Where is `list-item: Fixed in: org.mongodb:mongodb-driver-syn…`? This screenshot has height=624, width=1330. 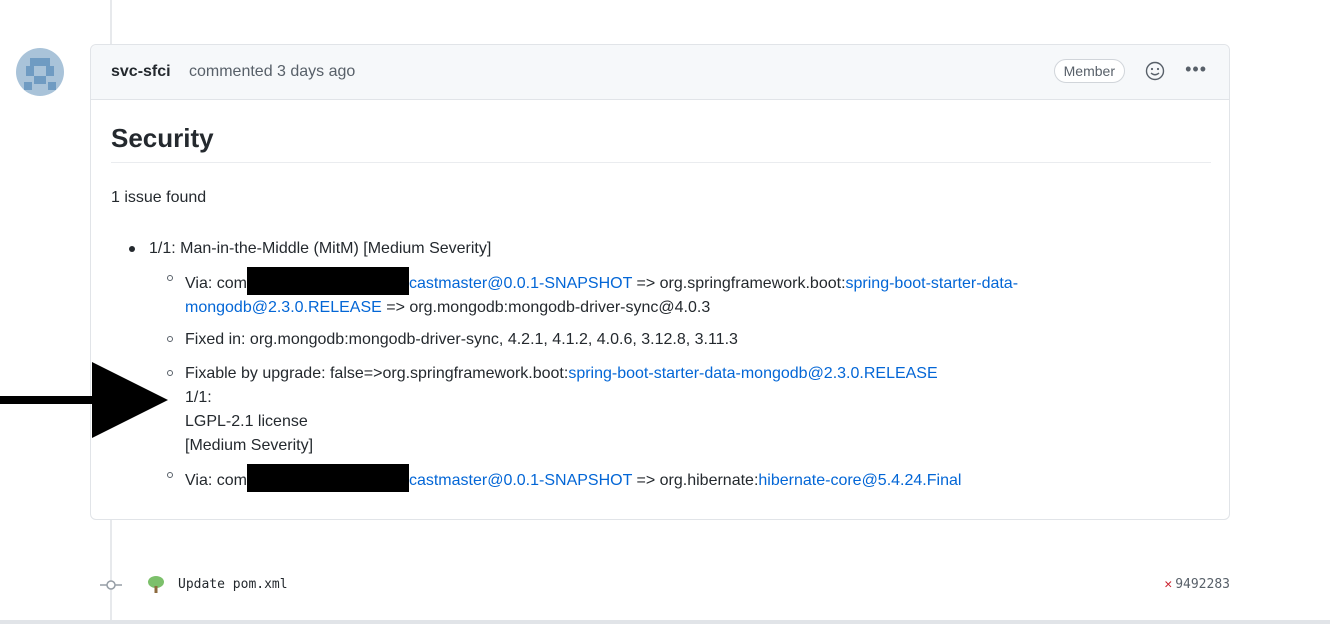 list-item: Fixed in: org.mongodb:mongodb-driver-syn… is located at coordinates (669, 340).